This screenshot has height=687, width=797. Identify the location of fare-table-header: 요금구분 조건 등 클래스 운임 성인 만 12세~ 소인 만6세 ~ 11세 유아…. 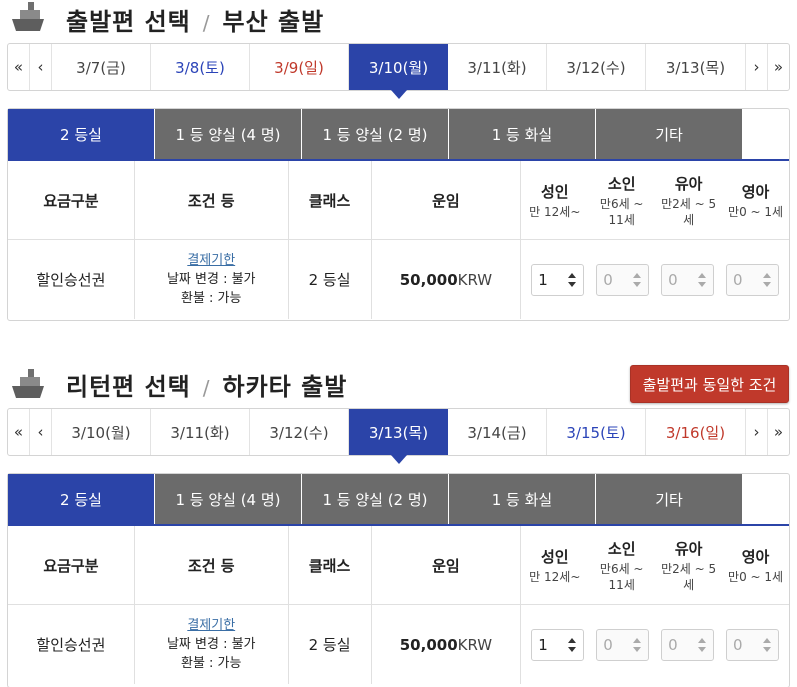
(398, 200).